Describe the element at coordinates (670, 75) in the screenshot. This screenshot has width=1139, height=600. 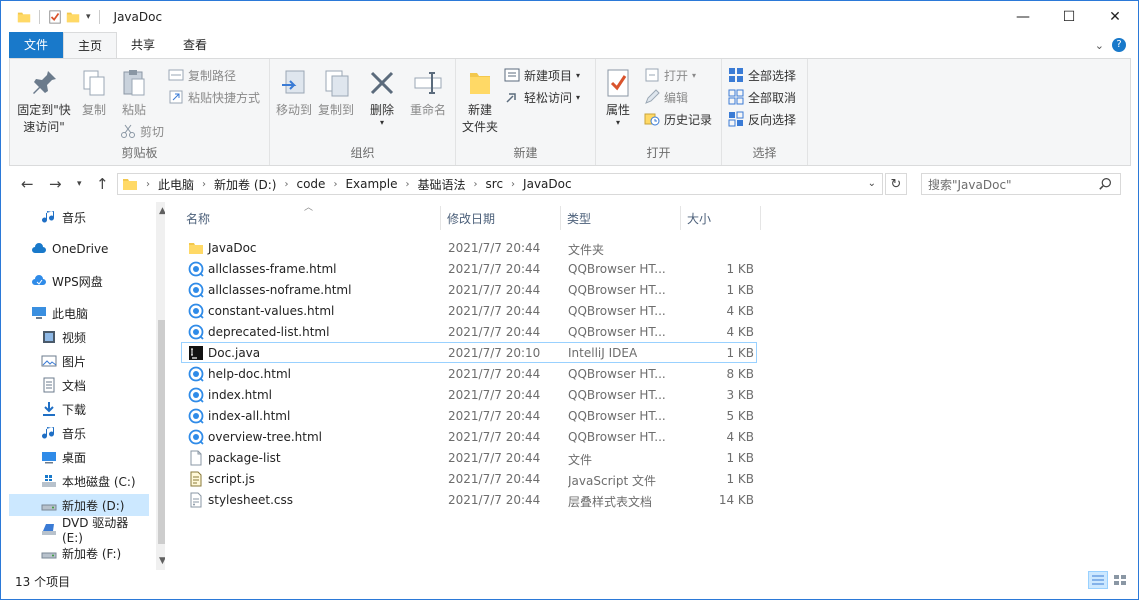
I see `open-button: 打开 ▾` at that location.